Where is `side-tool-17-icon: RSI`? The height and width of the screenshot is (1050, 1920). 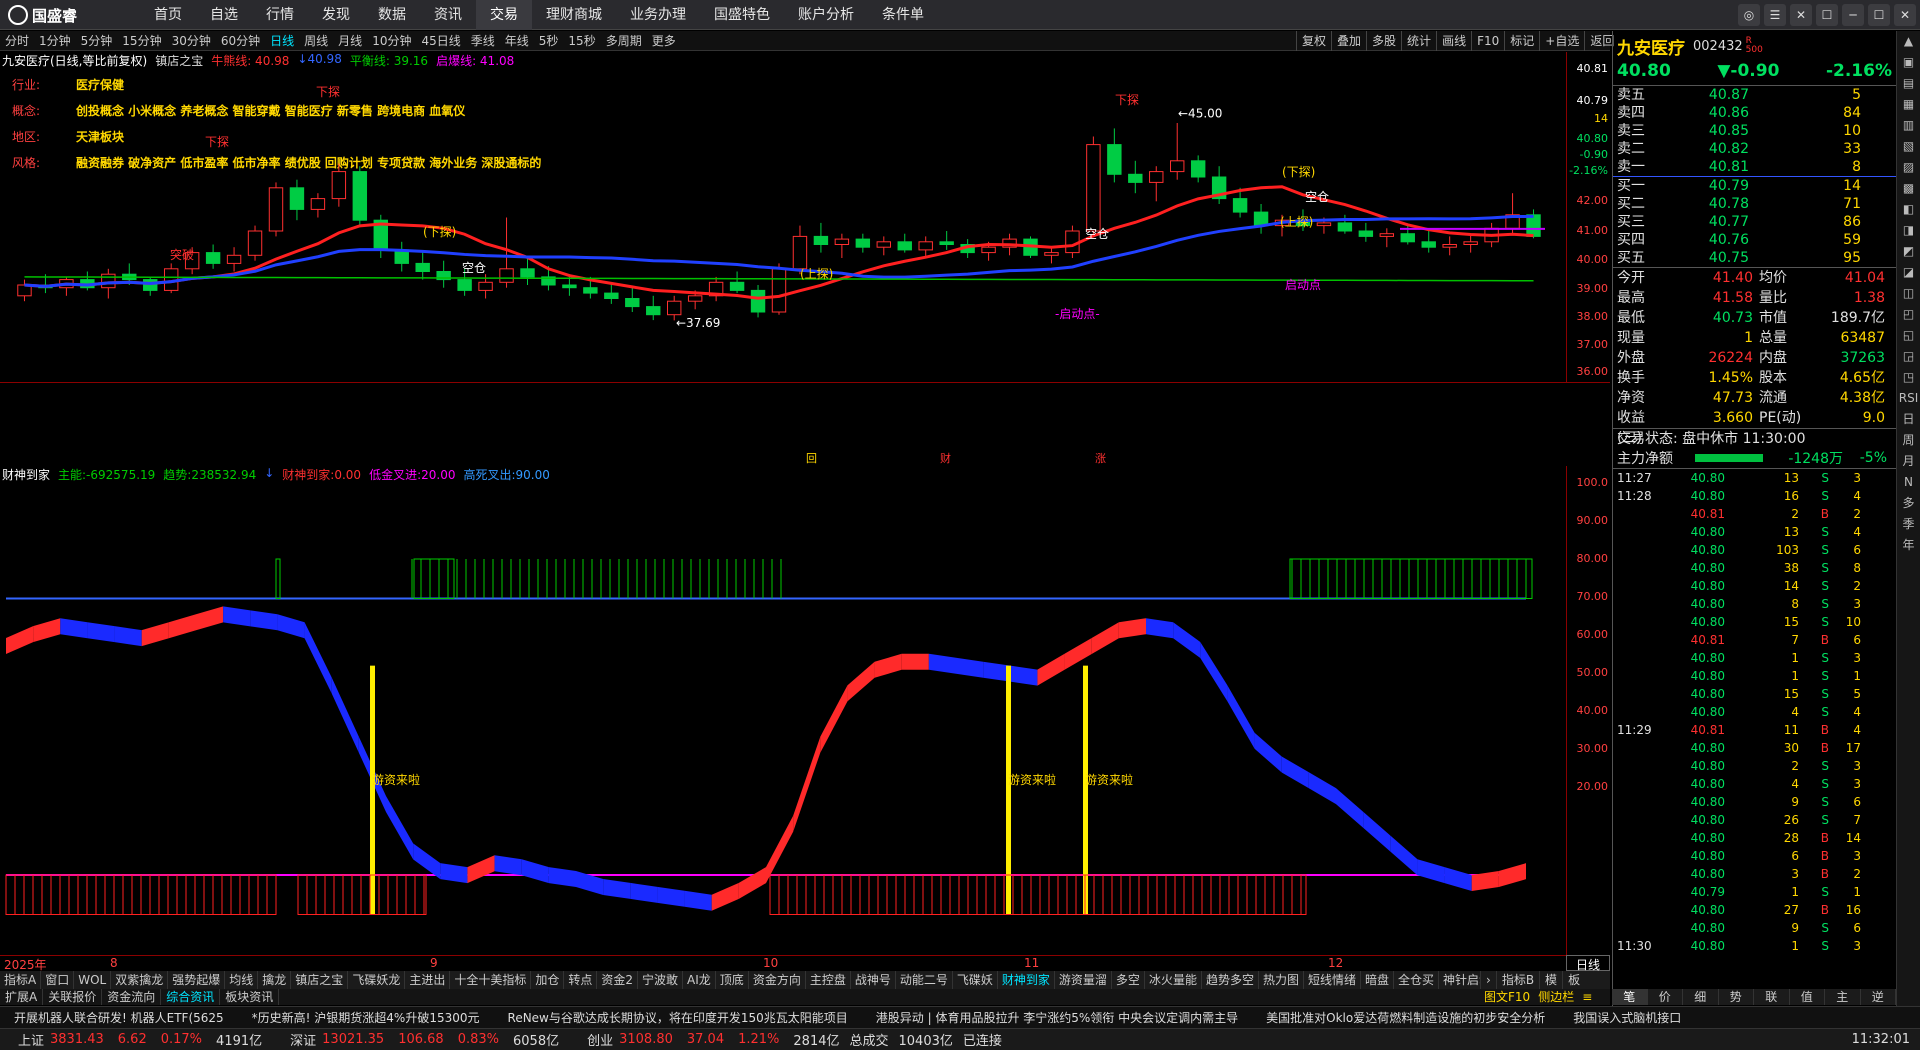
side-tool-17-icon: RSI is located at coordinates (1908, 398).